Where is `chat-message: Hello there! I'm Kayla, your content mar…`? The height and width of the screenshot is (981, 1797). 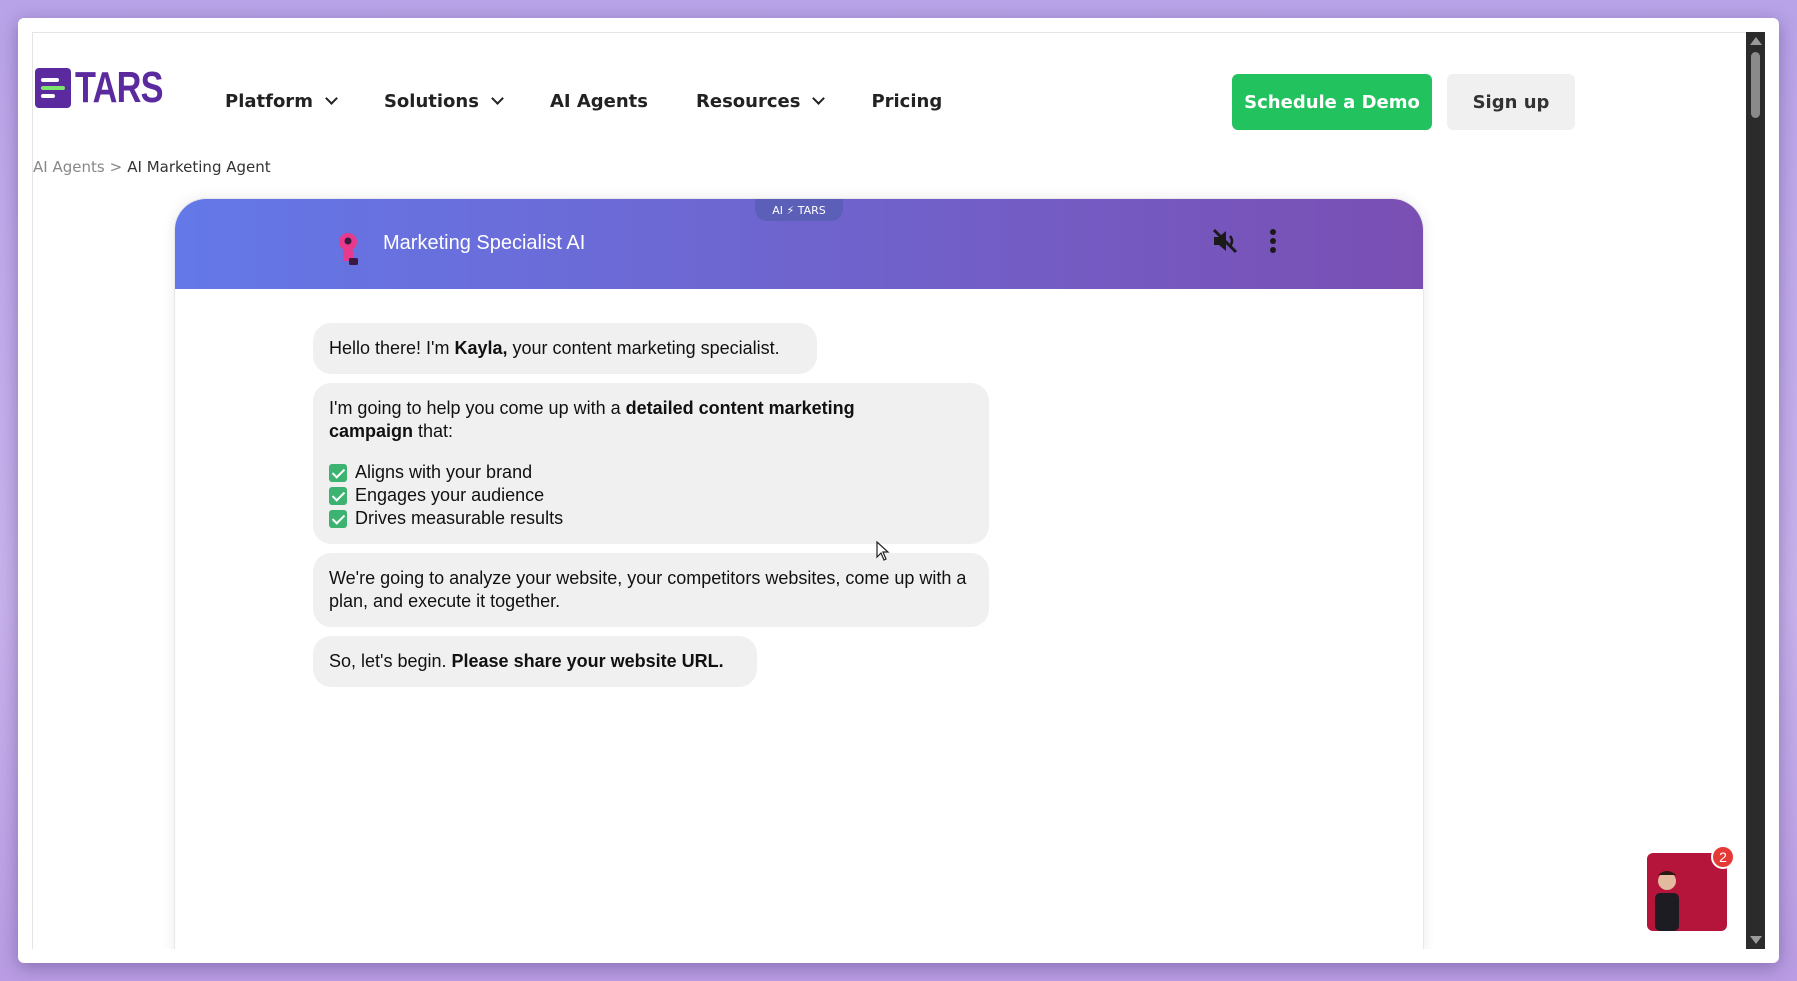 chat-message: Hello there! I'm Kayla, your content mar… is located at coordinates (565, 348).